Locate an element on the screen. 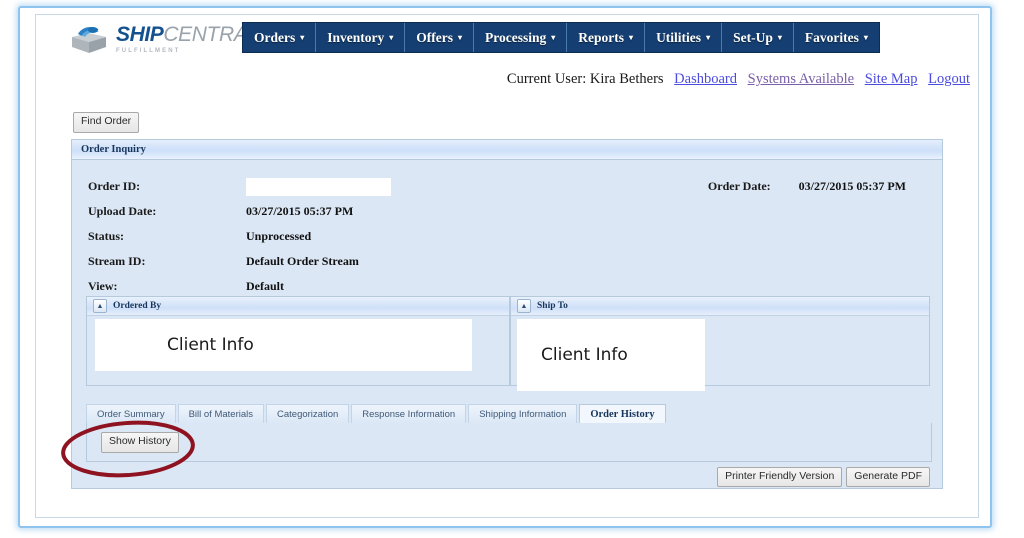 Image resolution: width=1024 pixels, height=538 pixels. ordered-by-client-info: Client Info is located at coordinates (283, 345).